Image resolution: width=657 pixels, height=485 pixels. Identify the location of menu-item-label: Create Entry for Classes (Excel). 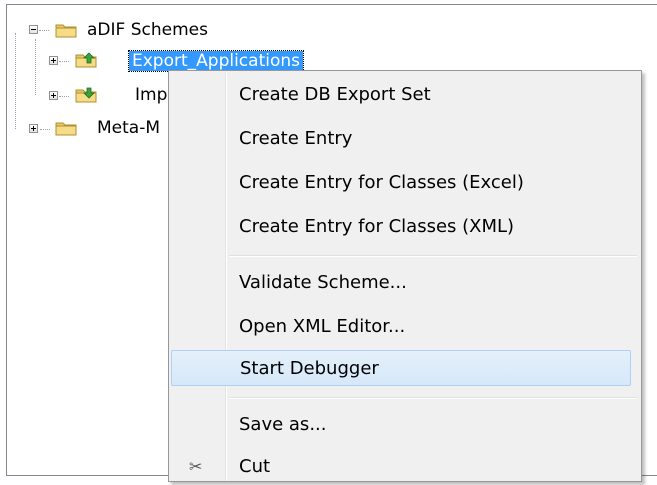
(381, 182).